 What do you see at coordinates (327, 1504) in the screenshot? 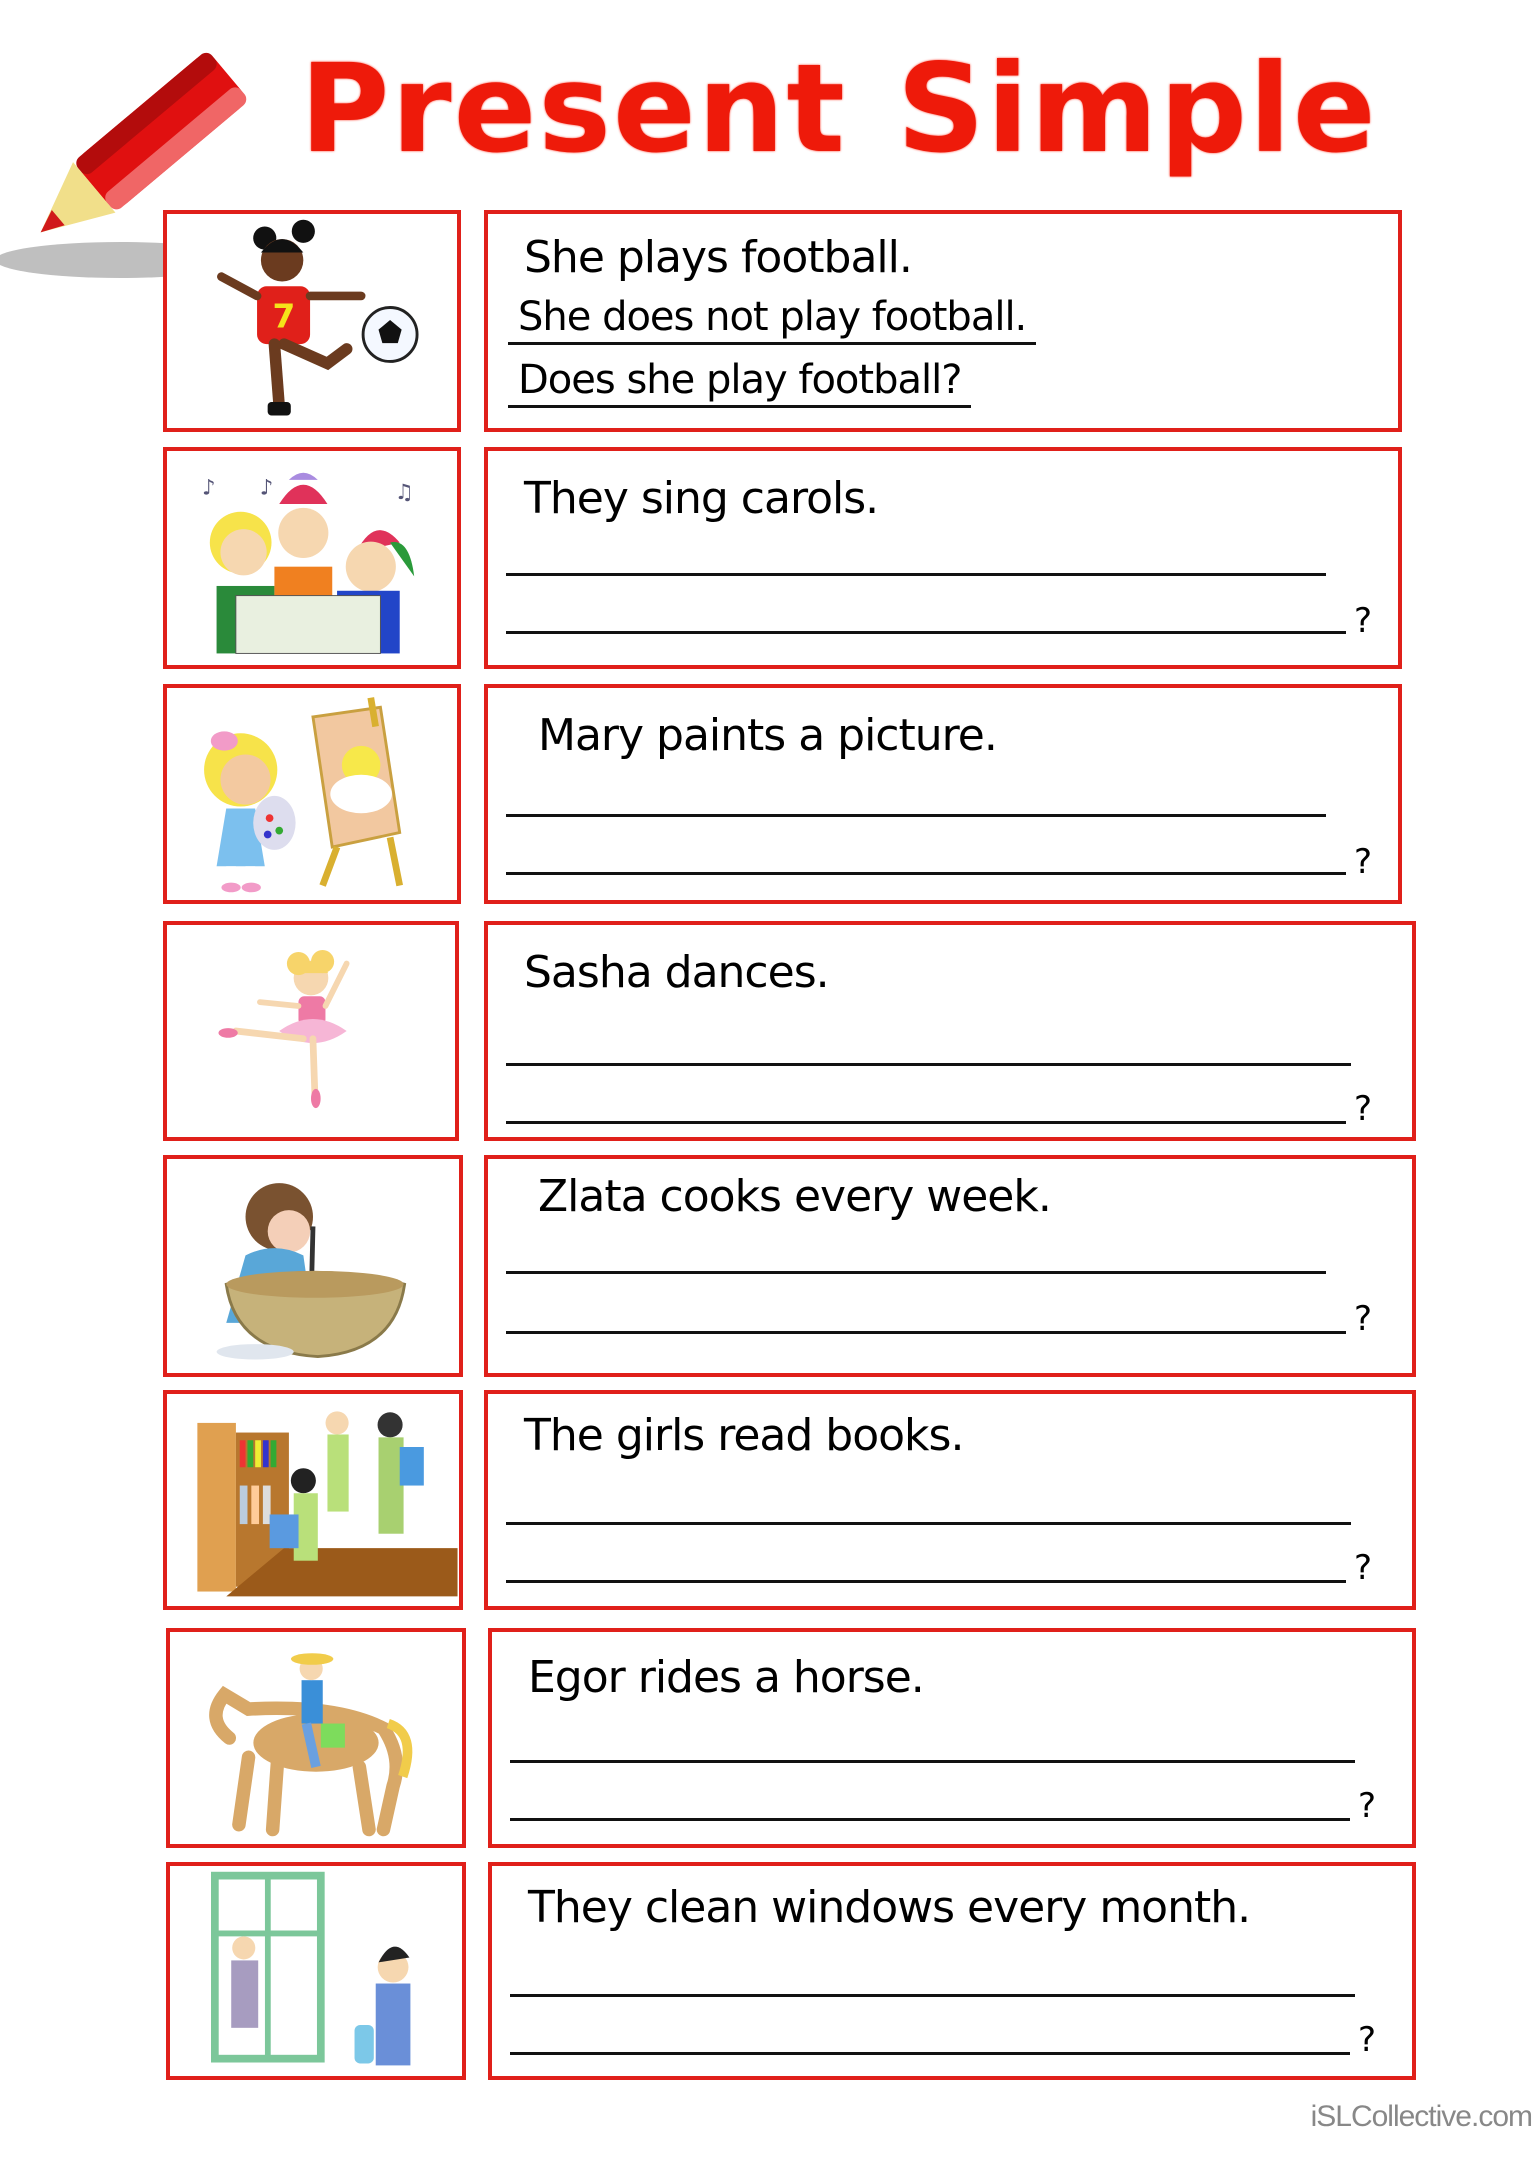
I see `girls-reading-books-icon` at bounding box center [327, 1504].